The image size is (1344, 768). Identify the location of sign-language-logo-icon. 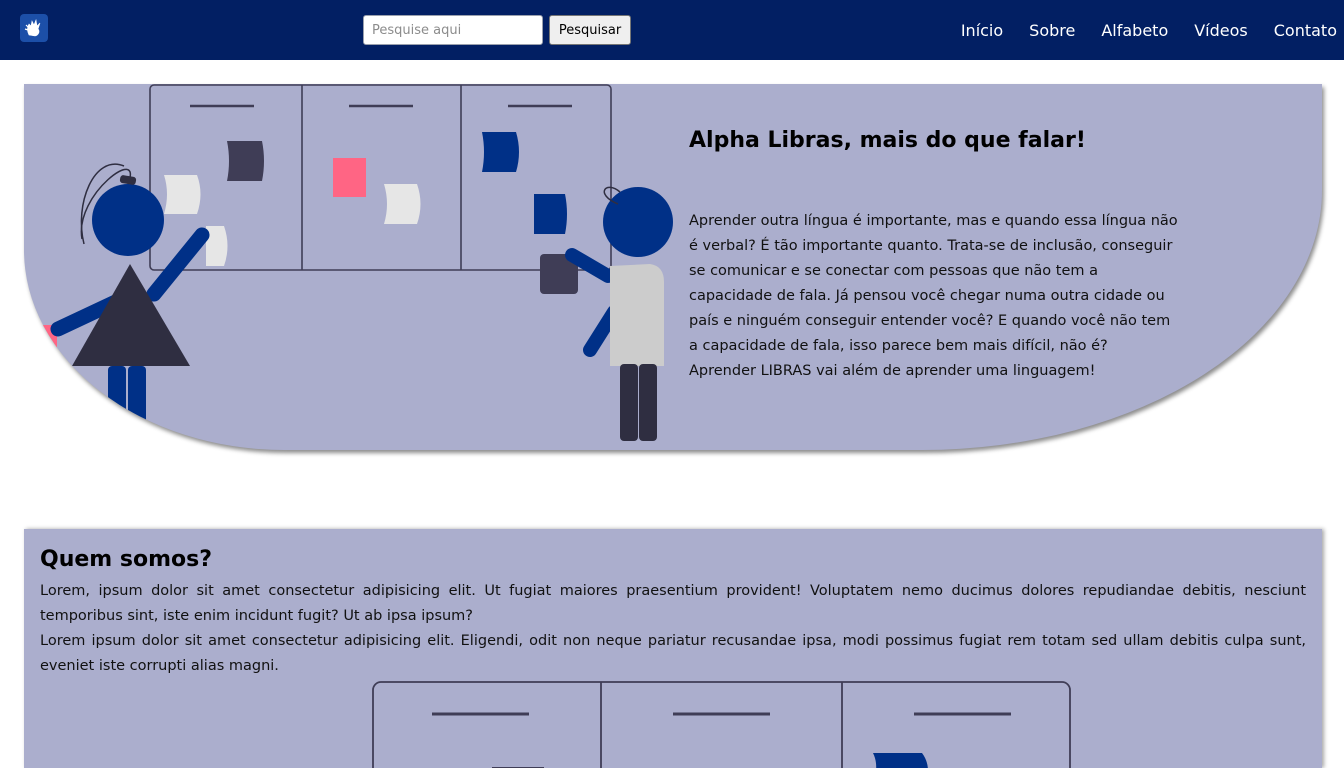
(34, 28).